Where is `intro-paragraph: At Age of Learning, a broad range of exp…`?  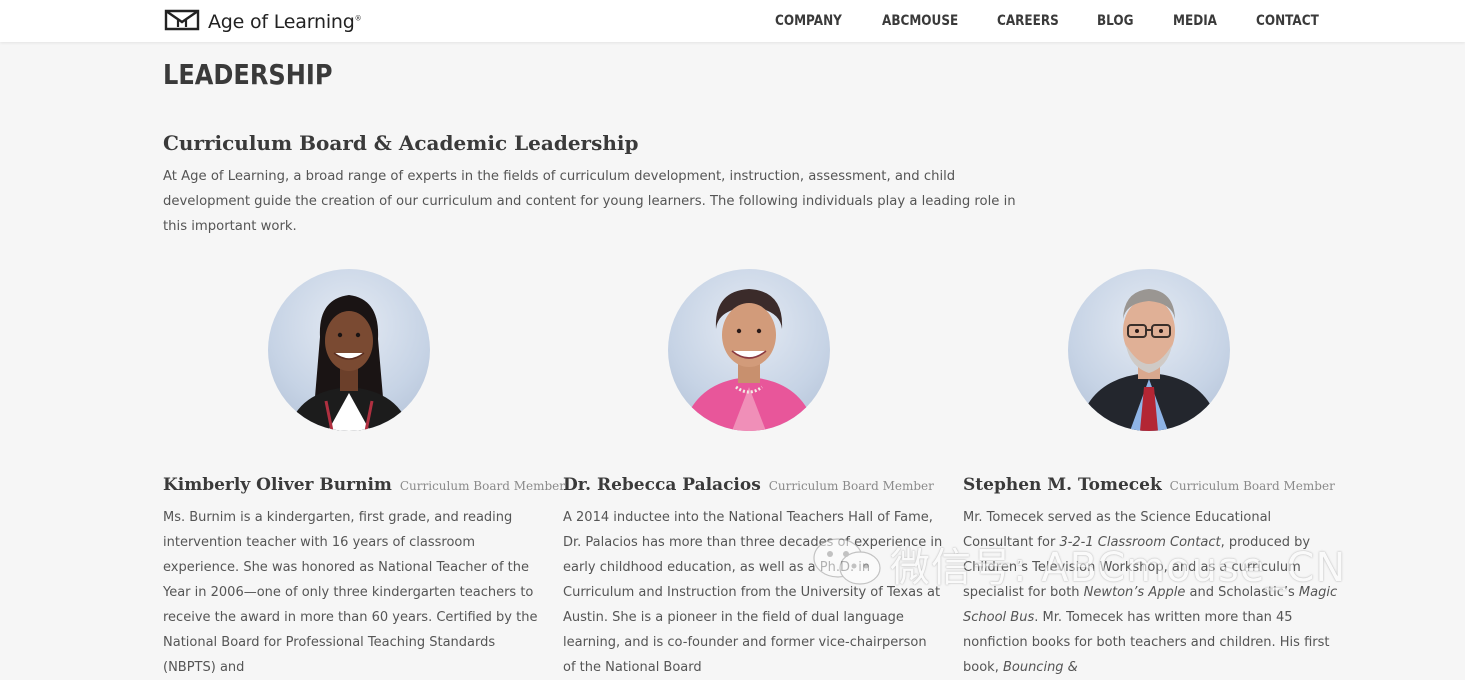 intro-paragraph: At Age of Learning, a broad range of exp… is located at coordinates (589, 201).